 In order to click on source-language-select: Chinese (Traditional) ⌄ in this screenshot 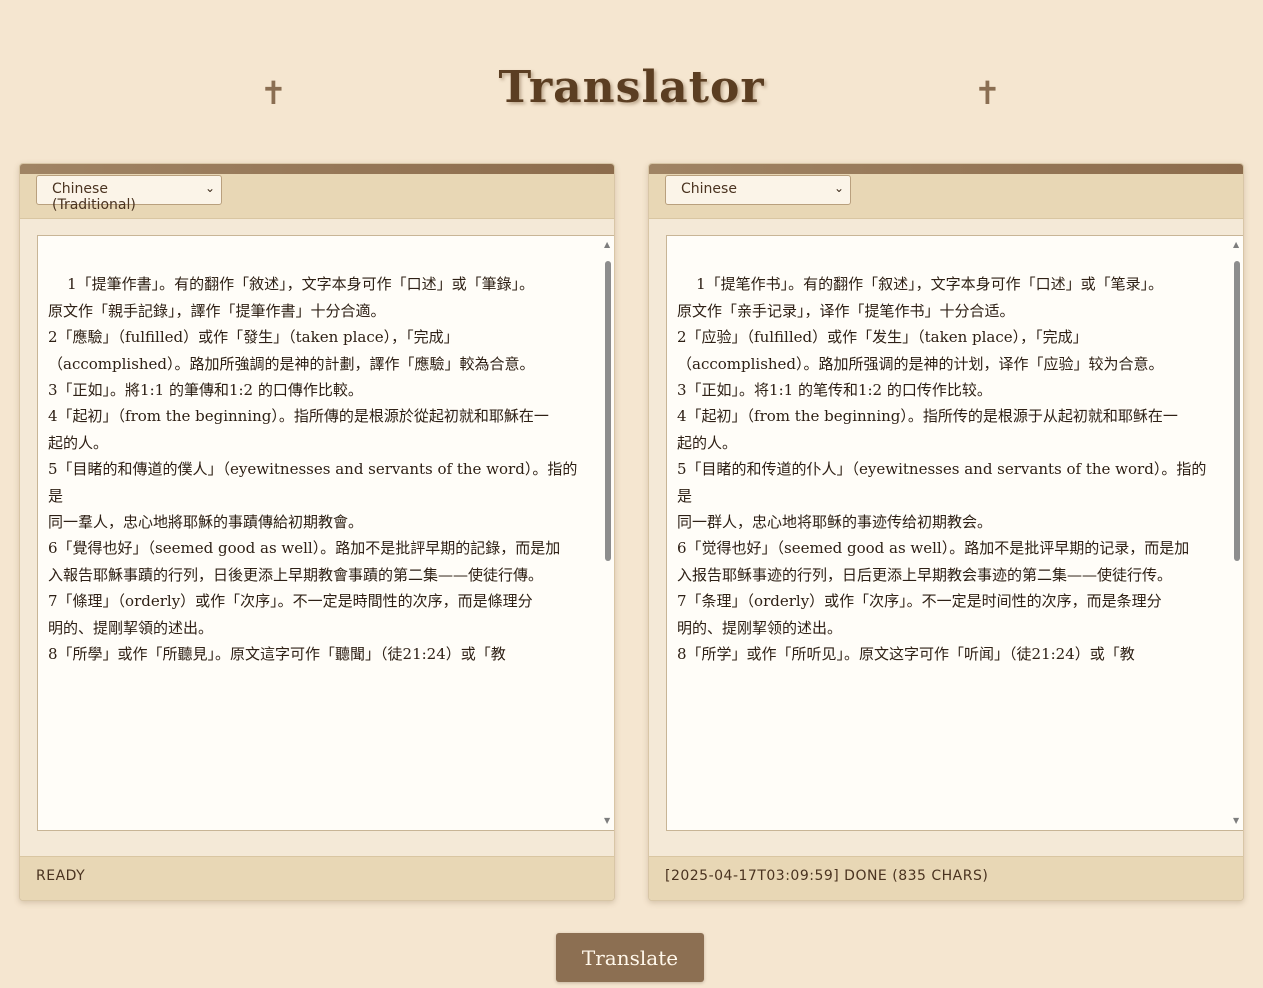, I will do `click(129, 194)`.